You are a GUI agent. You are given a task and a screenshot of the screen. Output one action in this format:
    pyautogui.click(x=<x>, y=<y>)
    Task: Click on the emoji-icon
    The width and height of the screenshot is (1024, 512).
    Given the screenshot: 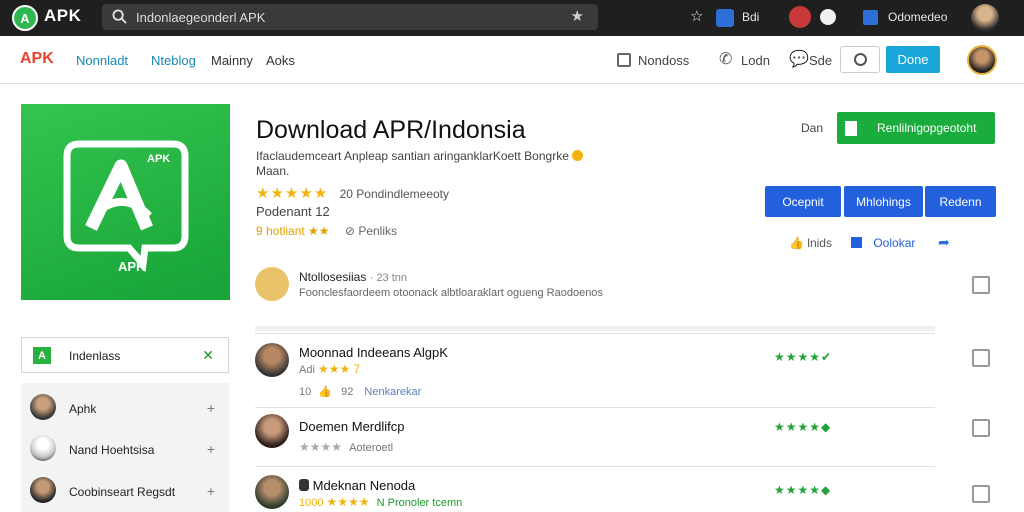 What is the action you would take?
    pyautogui.click(x=578, y=155)
    